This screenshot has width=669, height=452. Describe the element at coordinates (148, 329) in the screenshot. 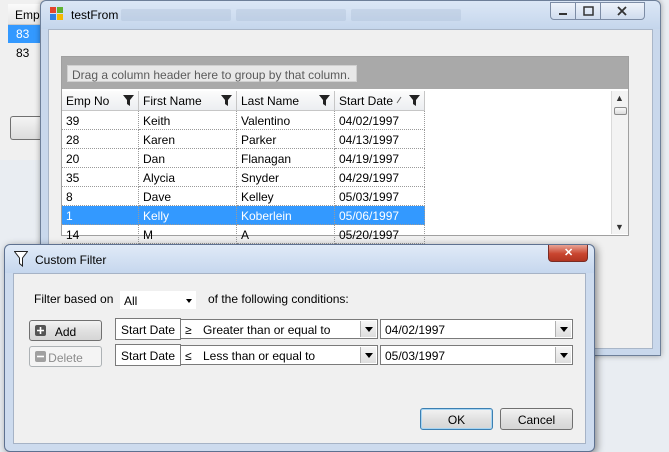

I see `condition-1-field: Start Date` at that location.